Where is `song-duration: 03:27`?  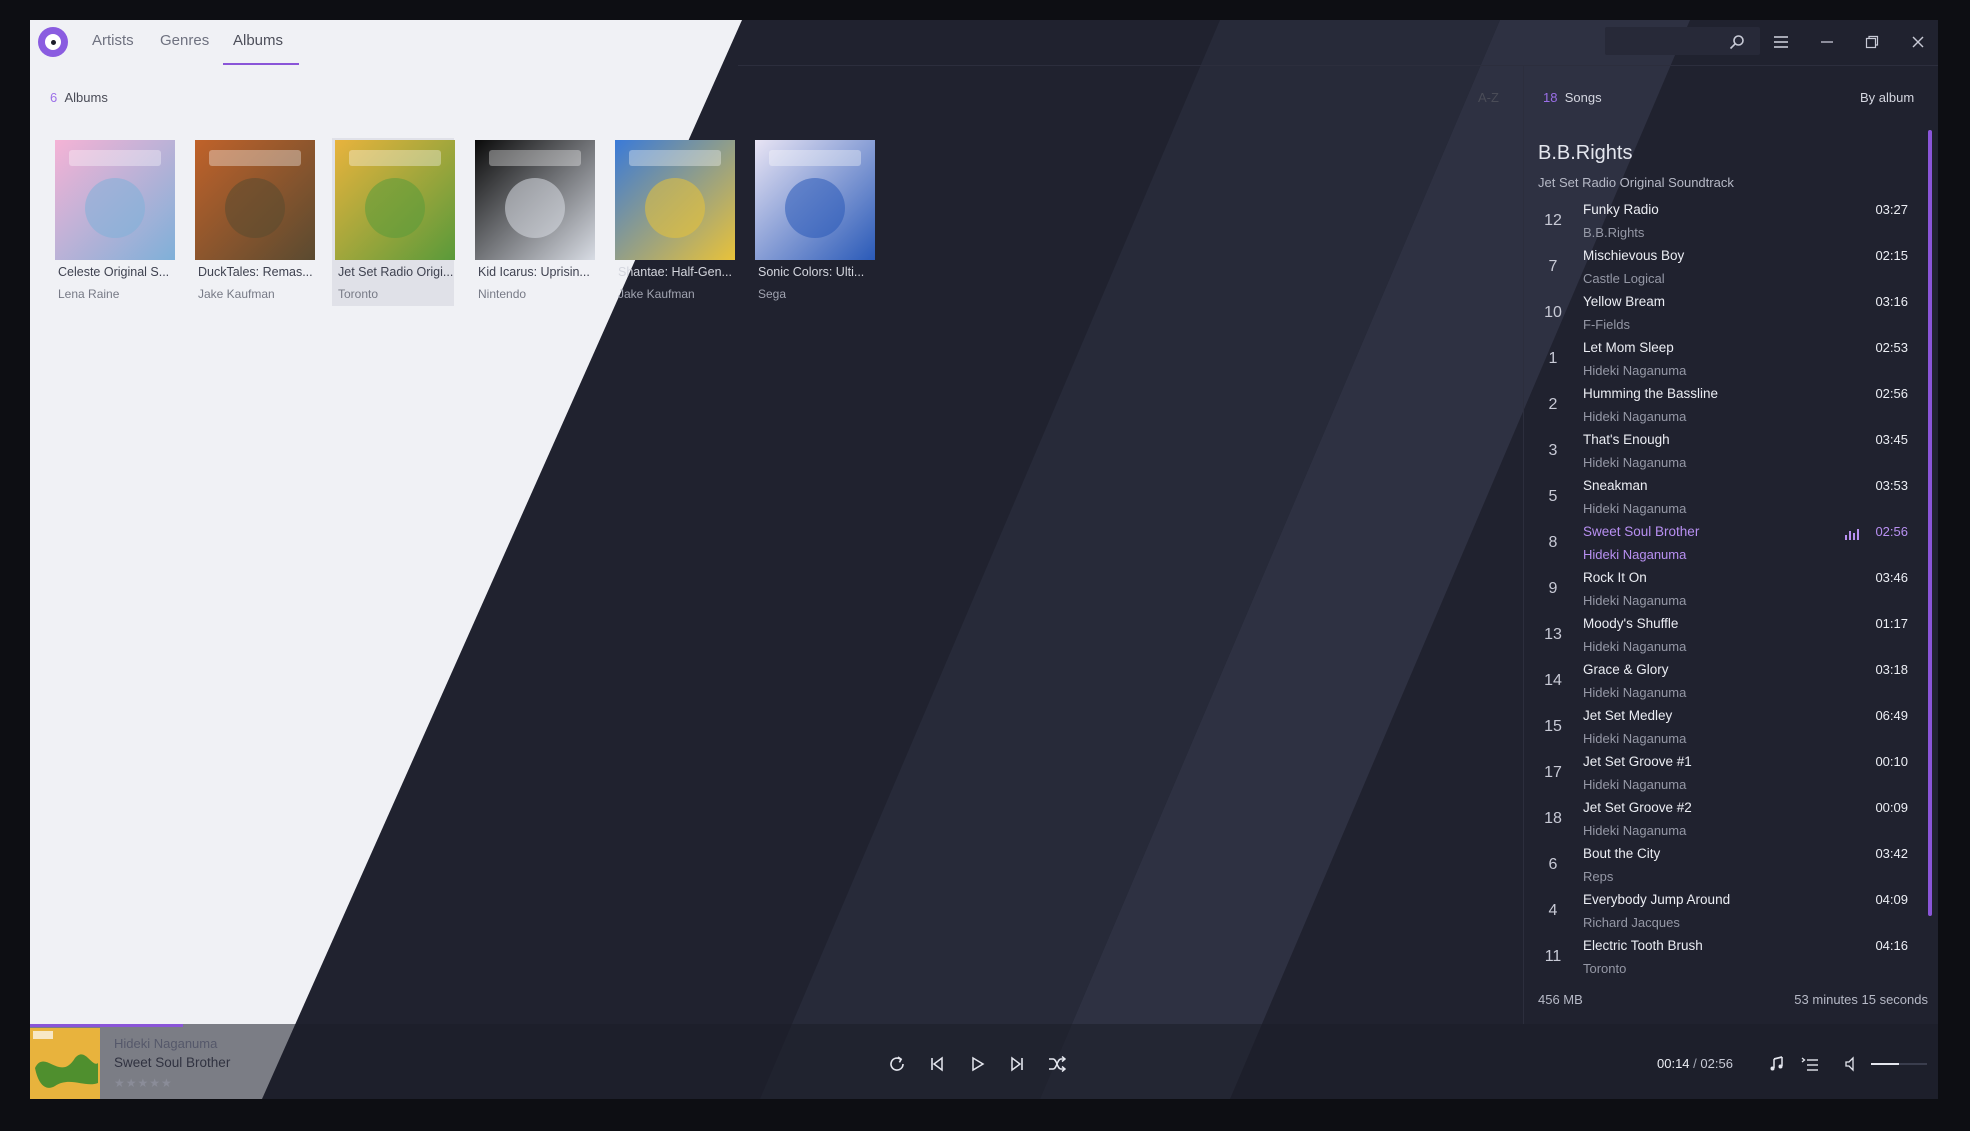
song-duration: 03:27 is located at coordinates (1891, 209).